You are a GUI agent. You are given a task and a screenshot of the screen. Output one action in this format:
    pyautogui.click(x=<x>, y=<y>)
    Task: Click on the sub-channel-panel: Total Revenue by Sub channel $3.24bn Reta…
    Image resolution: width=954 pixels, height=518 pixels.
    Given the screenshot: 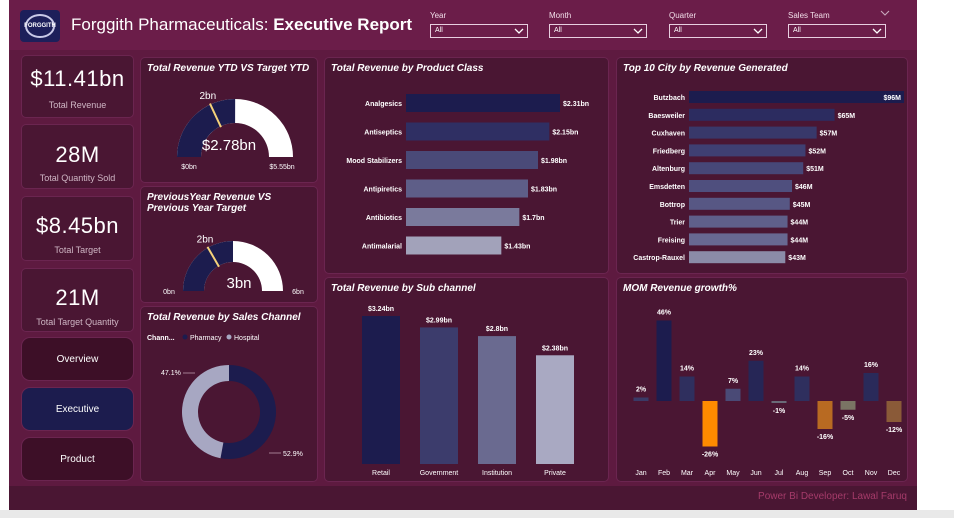 What is the action you would take?
    pyautogui.click(x=466, y=379)
    